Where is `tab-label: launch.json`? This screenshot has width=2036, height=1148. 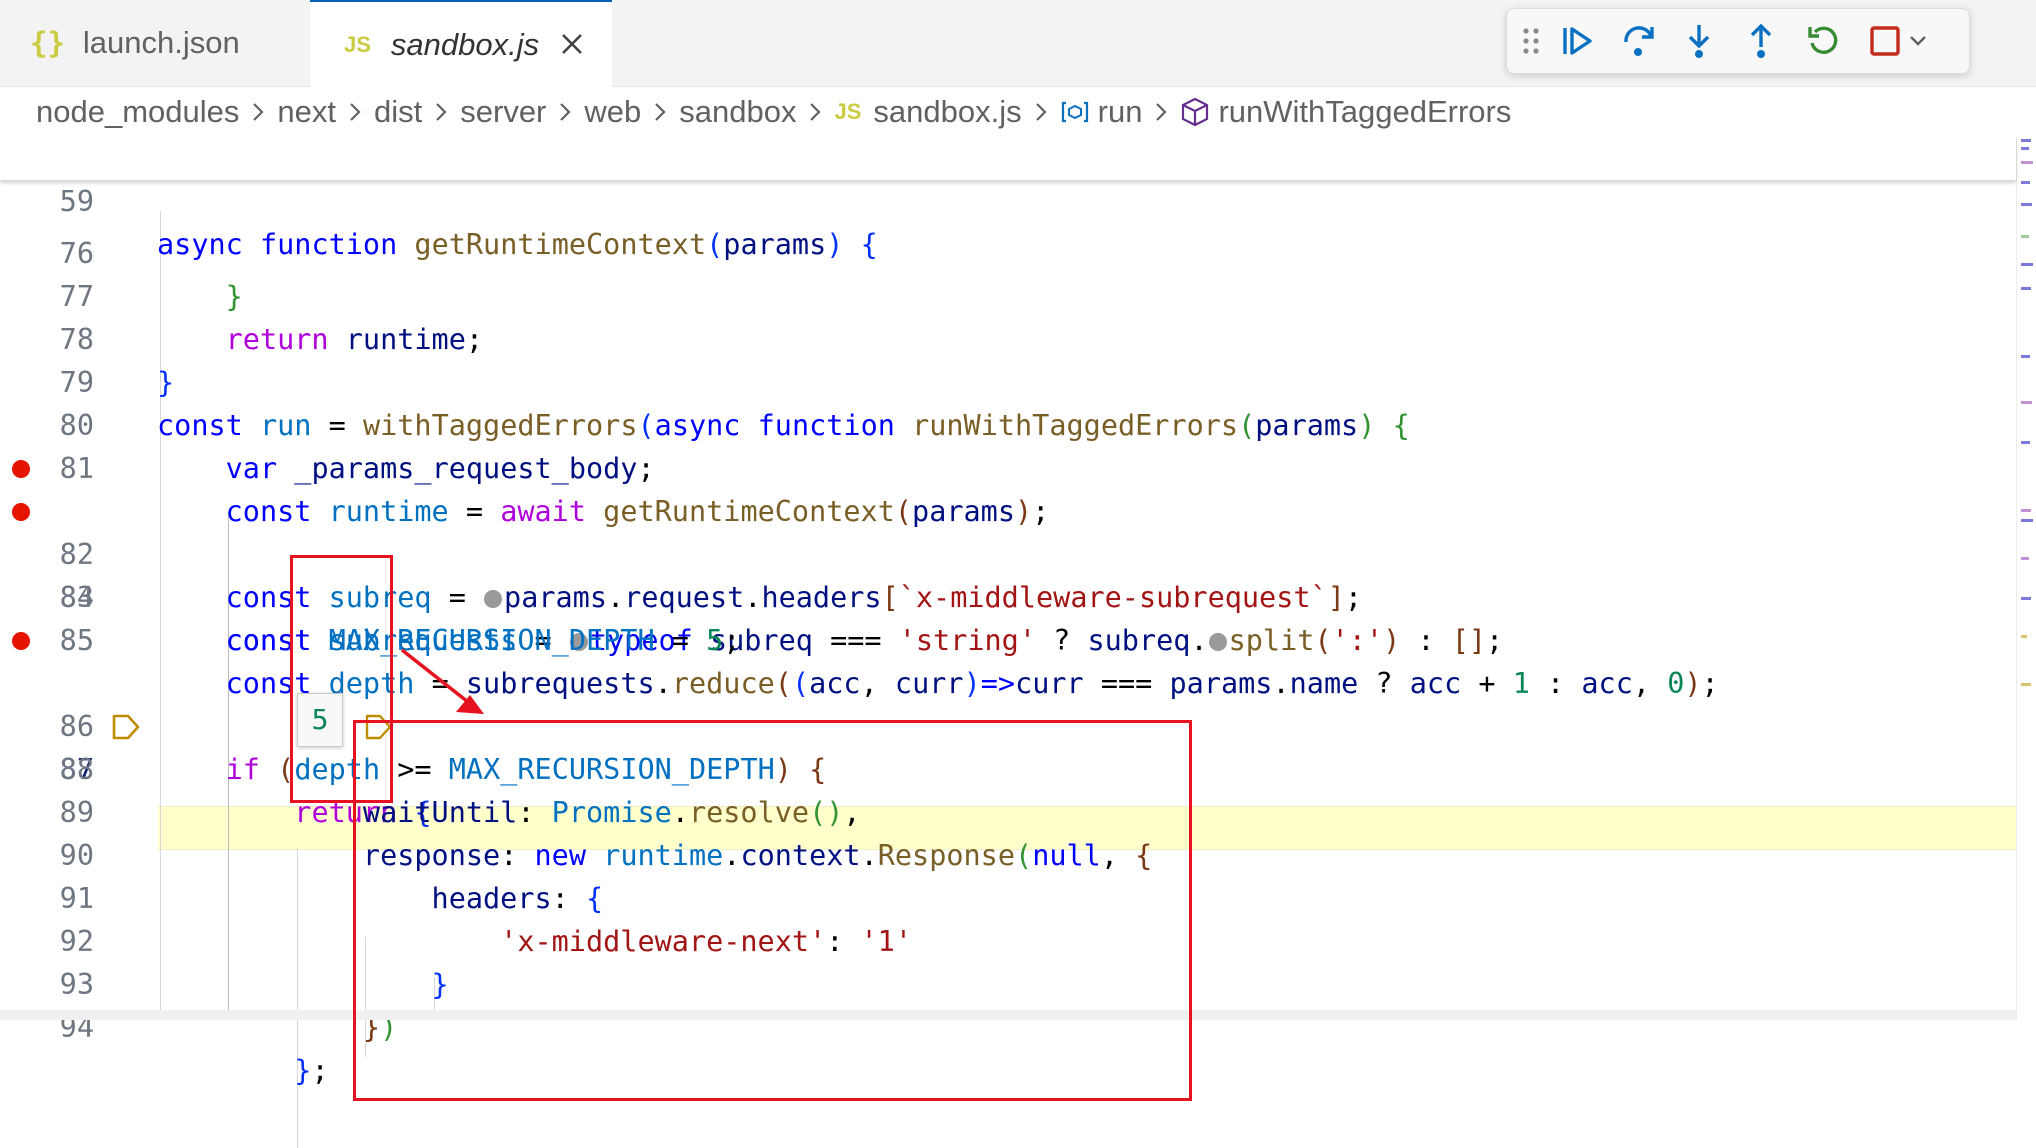
tab-label: launch.json is located at coordinates (161, 42).